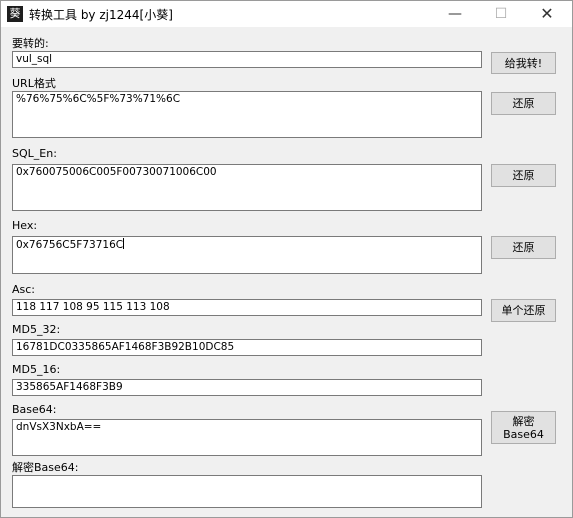 The width and height of the screenshot is (573, 518). What do you see at coordinates (247, 114) in the screenshot?
I see `url-field: %76%75%6C%5F%73%71%6C` at bounding box center [247, 114].